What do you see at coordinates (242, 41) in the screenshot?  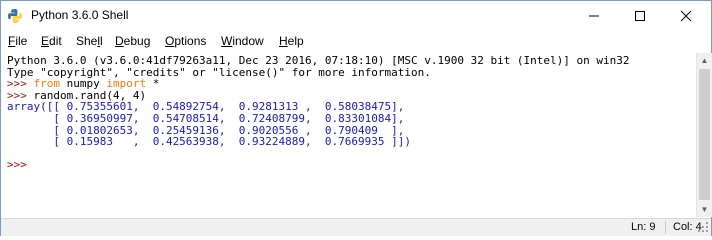 I see `menu-window: Window` at bounding box center [242, 41].